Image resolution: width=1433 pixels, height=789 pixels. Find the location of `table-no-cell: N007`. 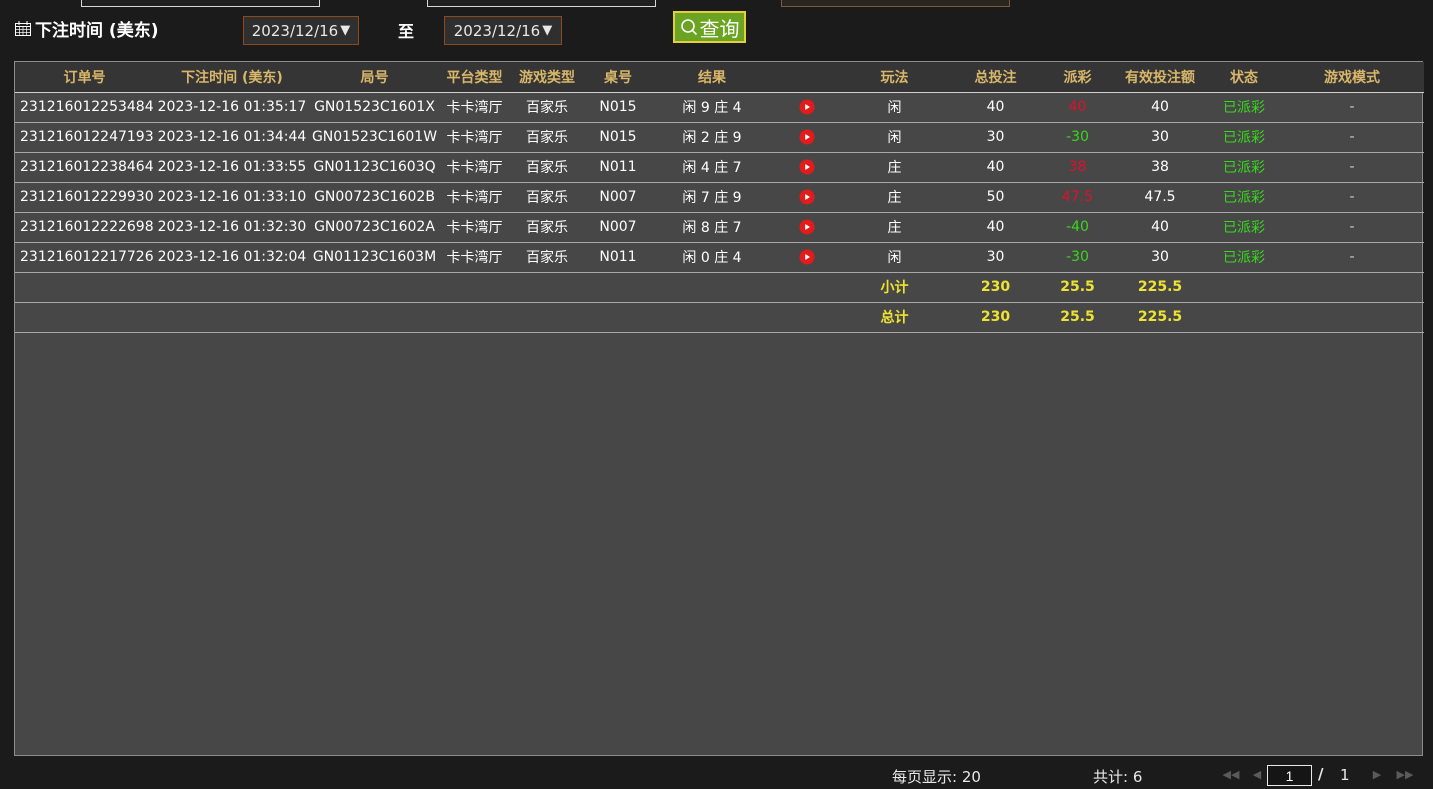

table-no-cell: N007 is located at coordinates (618, 197).